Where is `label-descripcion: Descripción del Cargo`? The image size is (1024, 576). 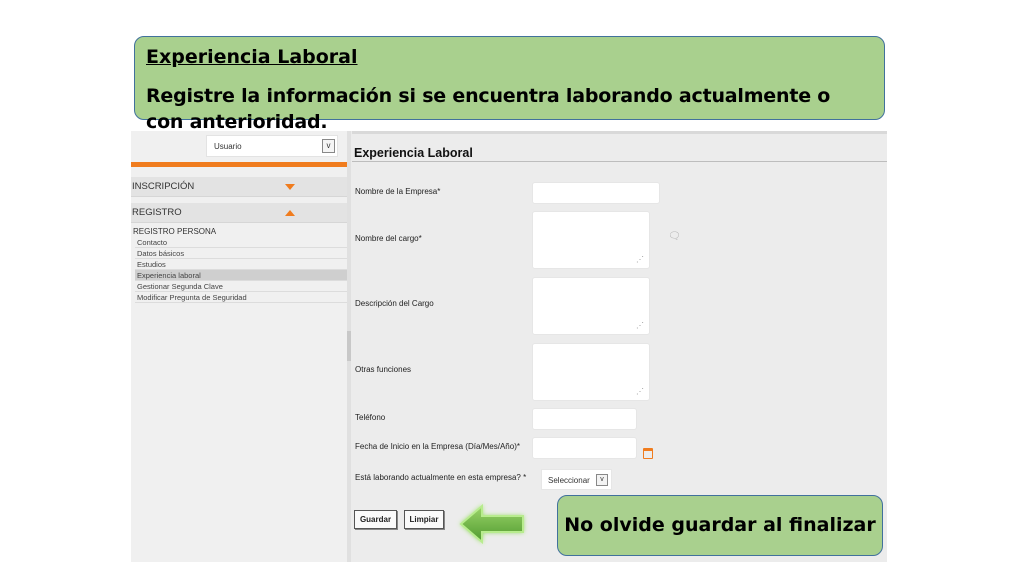 label-descripcion: Descripción del Cargo is located at coordinates (394, 303).